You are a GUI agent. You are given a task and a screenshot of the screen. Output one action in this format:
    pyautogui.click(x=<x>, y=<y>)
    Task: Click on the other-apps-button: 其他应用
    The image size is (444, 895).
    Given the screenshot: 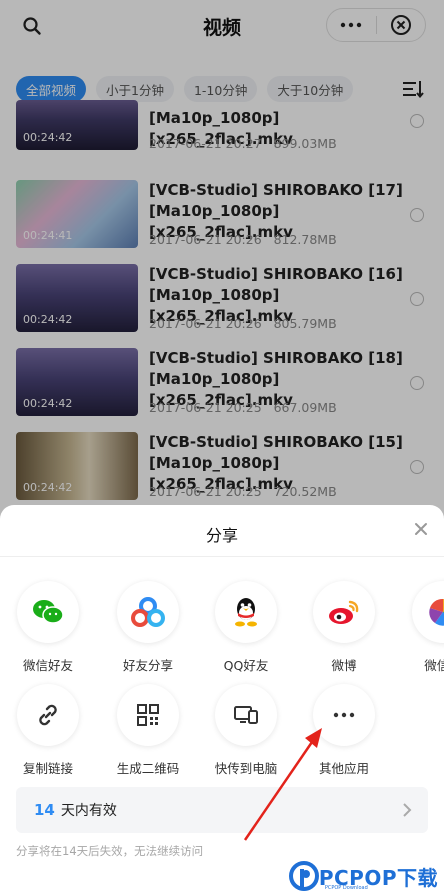 What is the action you would take?
    pyautogui.click(x=344, y=730)
    